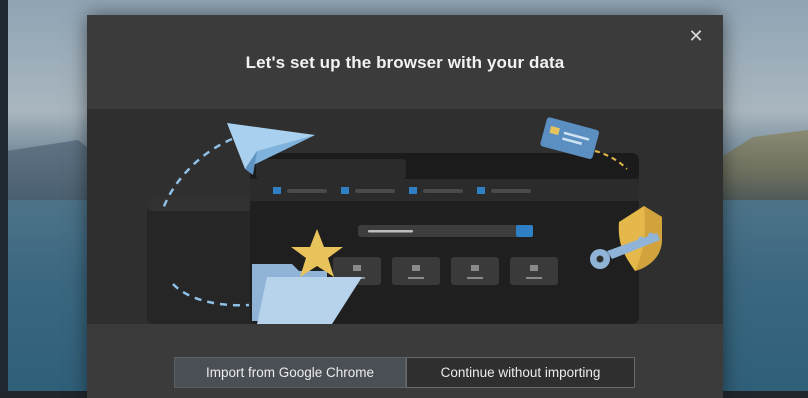 Image resolution: width=808 pixels, height=398 pixels. Describe the element at coordinates (696, 36) in the screenshot. I see `close-icon: ✕` at that location.